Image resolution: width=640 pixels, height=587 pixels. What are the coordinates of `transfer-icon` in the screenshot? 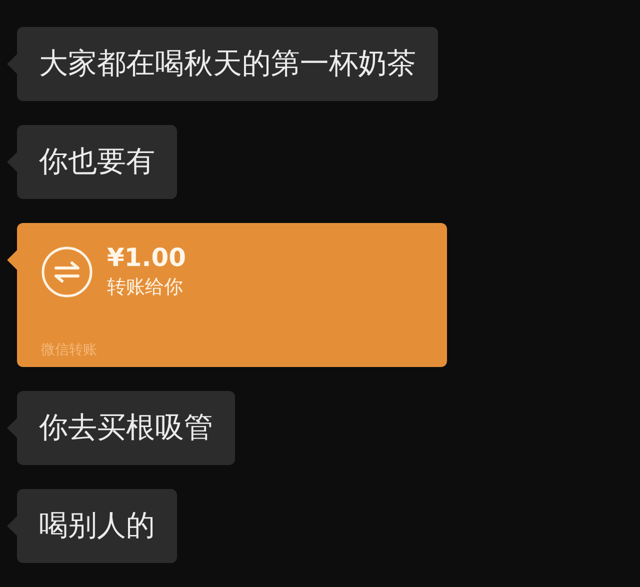 It's located at (67, 272).